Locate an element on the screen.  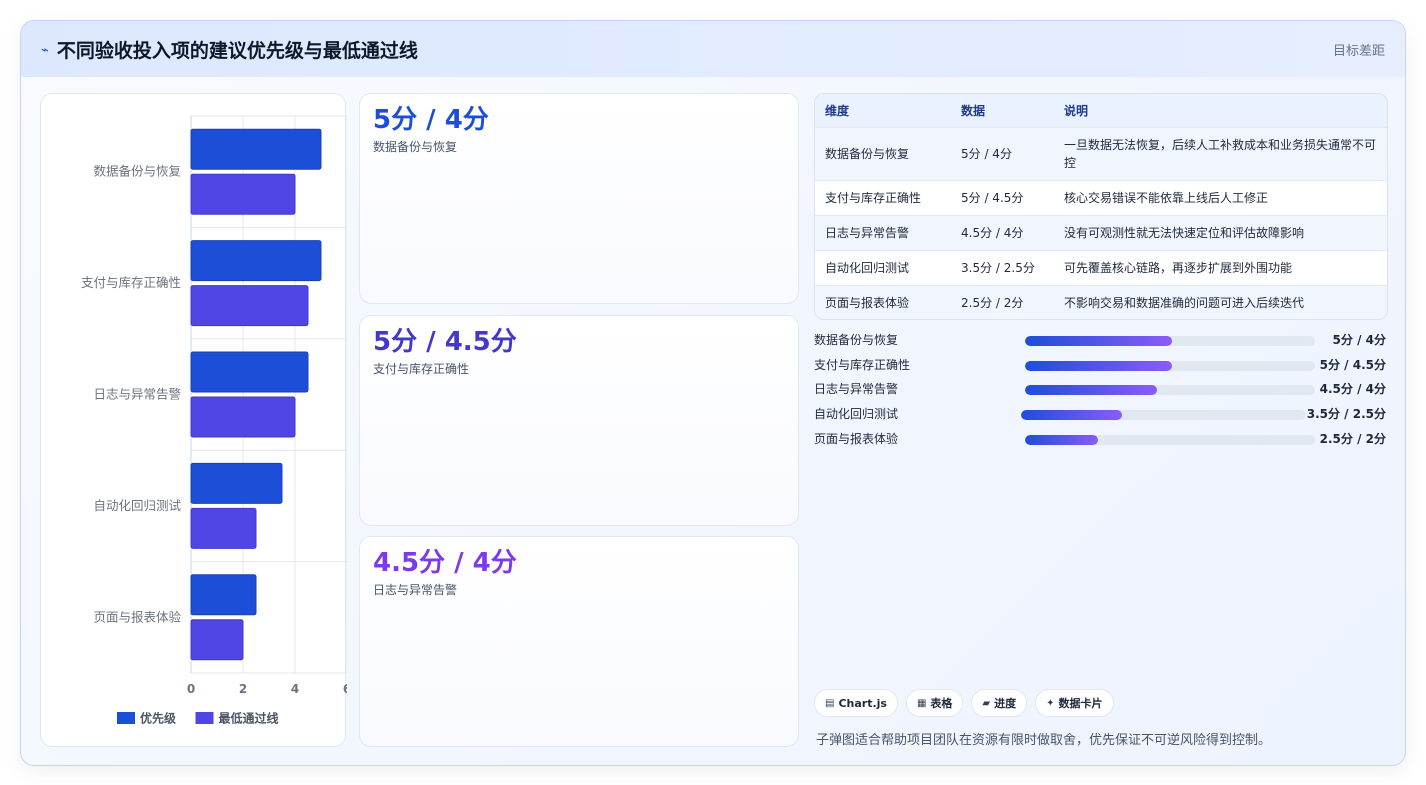
sparkle-icon: ✦ is located at coordinates (1050, 703).